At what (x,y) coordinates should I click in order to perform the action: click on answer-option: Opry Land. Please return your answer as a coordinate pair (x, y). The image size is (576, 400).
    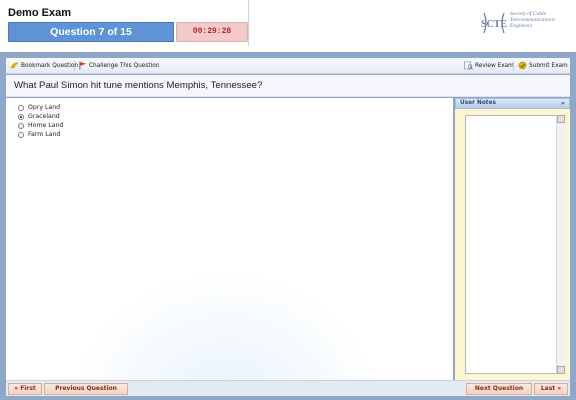
    Looking at the image, I should click on (40, 107).